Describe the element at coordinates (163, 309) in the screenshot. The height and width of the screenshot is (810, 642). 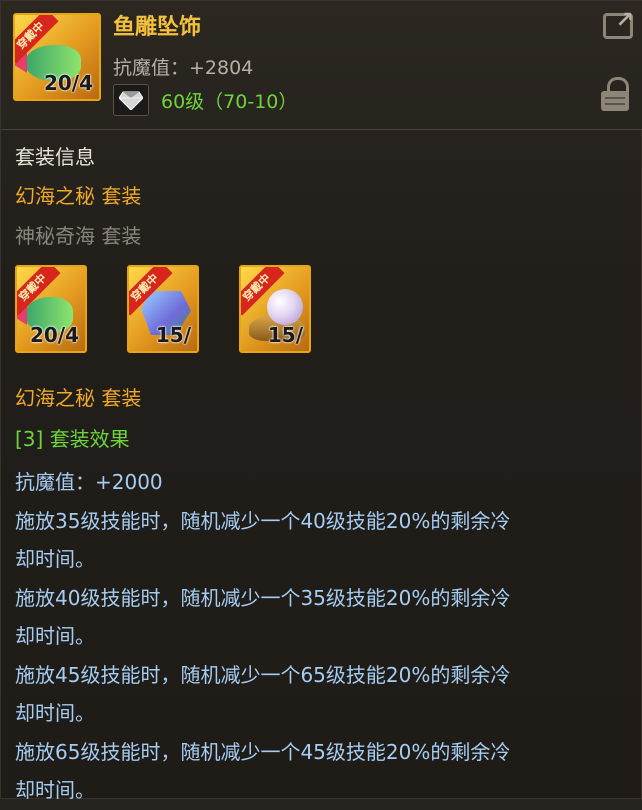
I see `set-piece-2: 穿戴中 15/` at that location.